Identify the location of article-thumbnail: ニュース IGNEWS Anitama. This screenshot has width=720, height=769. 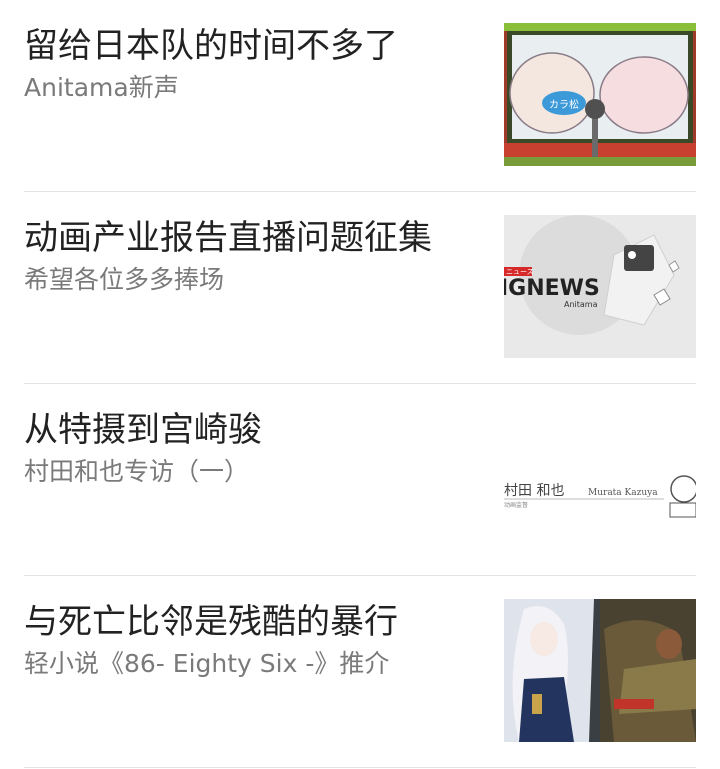
(600, 286).